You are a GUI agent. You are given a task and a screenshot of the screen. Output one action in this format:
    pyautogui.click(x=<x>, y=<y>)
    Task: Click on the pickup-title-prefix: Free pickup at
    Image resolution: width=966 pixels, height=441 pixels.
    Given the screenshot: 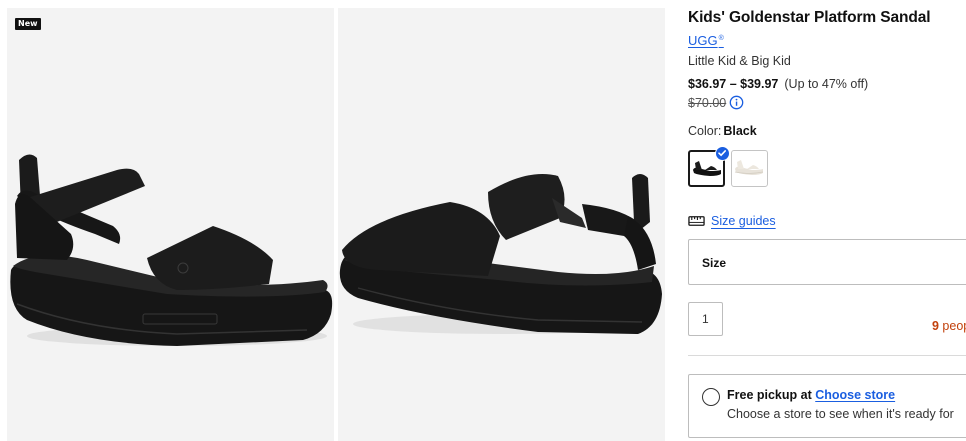 What is the action you would take?
    pyautogui.click(x=771, y=395)
    